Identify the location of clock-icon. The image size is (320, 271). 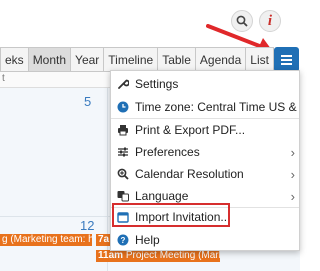
(123, 107).